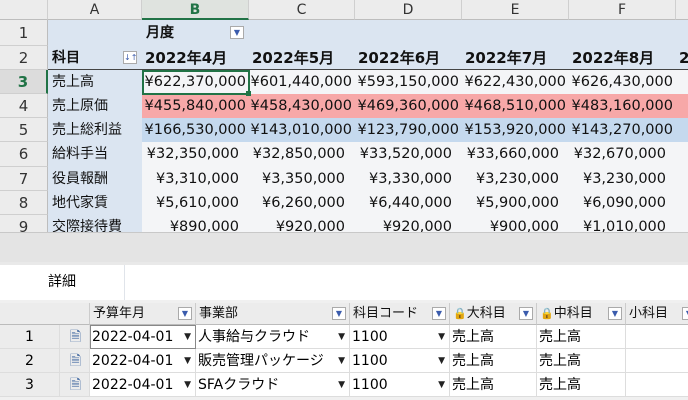  What do you see at coordinates (30, 337) in the screenshot?
I see `detail-row-number: 1` at bounding box center [30, 337].